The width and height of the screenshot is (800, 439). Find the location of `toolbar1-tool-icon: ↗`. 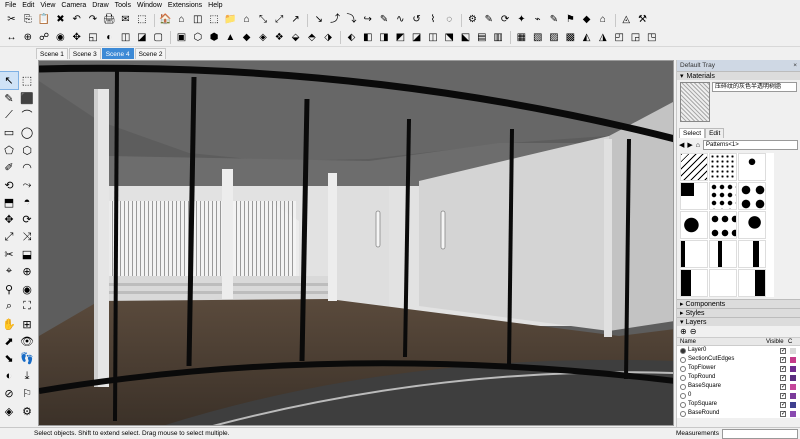

toolbar1-tool-icon: ↗ is located at coordinates (295, 20).